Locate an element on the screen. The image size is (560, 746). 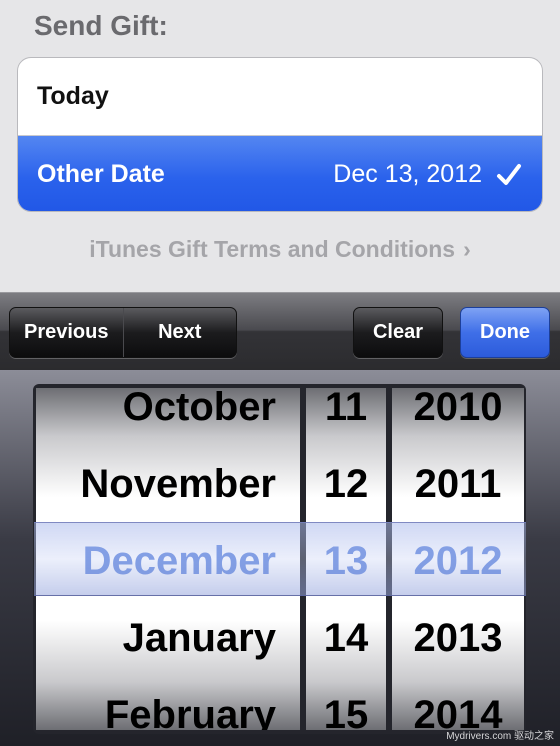
month-item-selected: December is located at coordinates (168, 561).